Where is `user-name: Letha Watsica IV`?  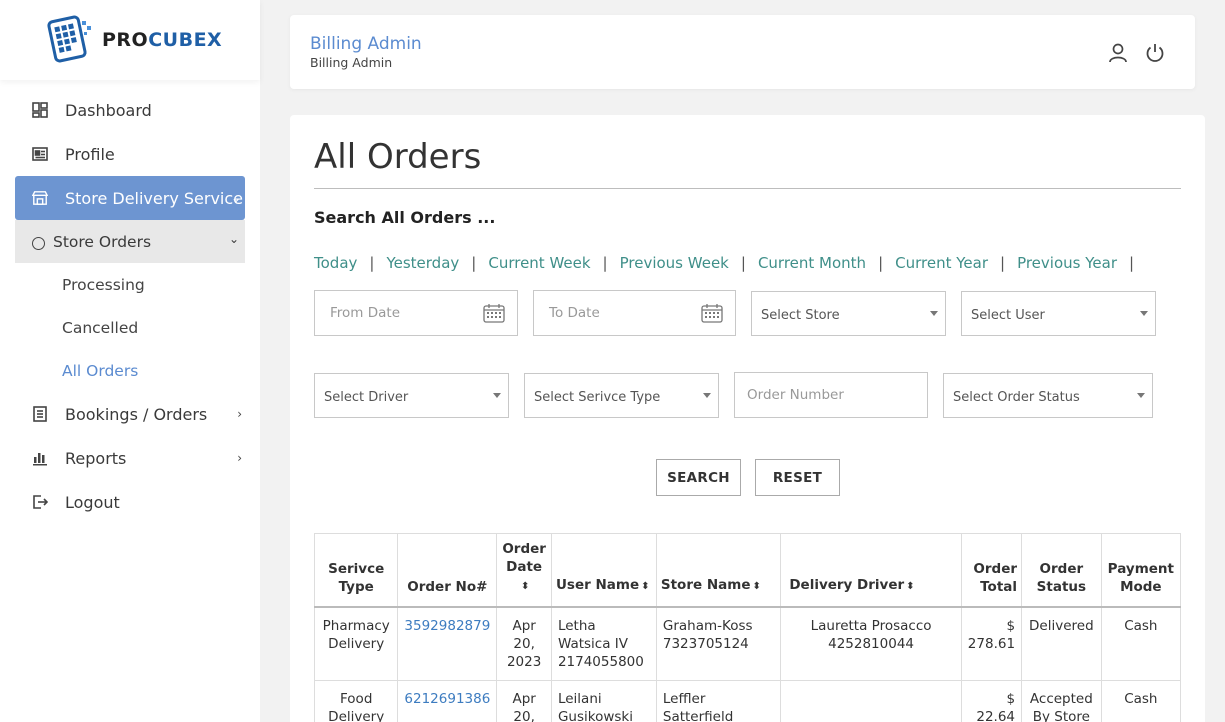
user-name: Letha Watsica IV is located at coordinates (592, 634).